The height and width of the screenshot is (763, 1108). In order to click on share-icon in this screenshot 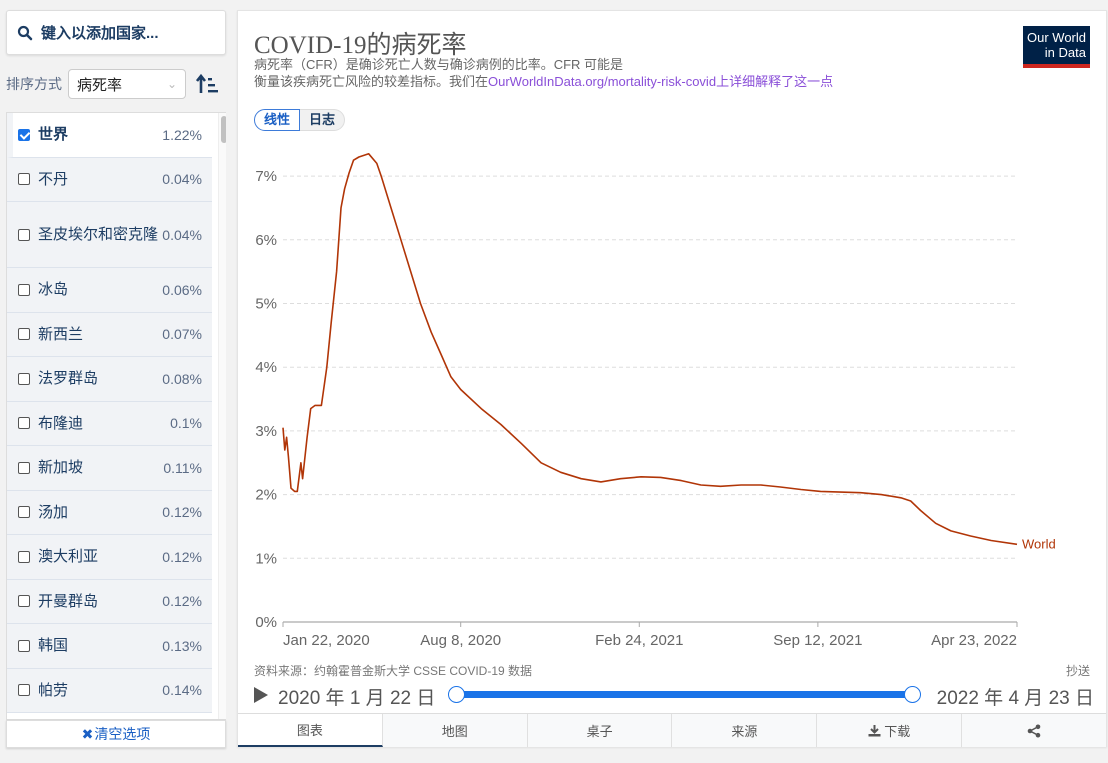, I will do `click(1034, 730)`.